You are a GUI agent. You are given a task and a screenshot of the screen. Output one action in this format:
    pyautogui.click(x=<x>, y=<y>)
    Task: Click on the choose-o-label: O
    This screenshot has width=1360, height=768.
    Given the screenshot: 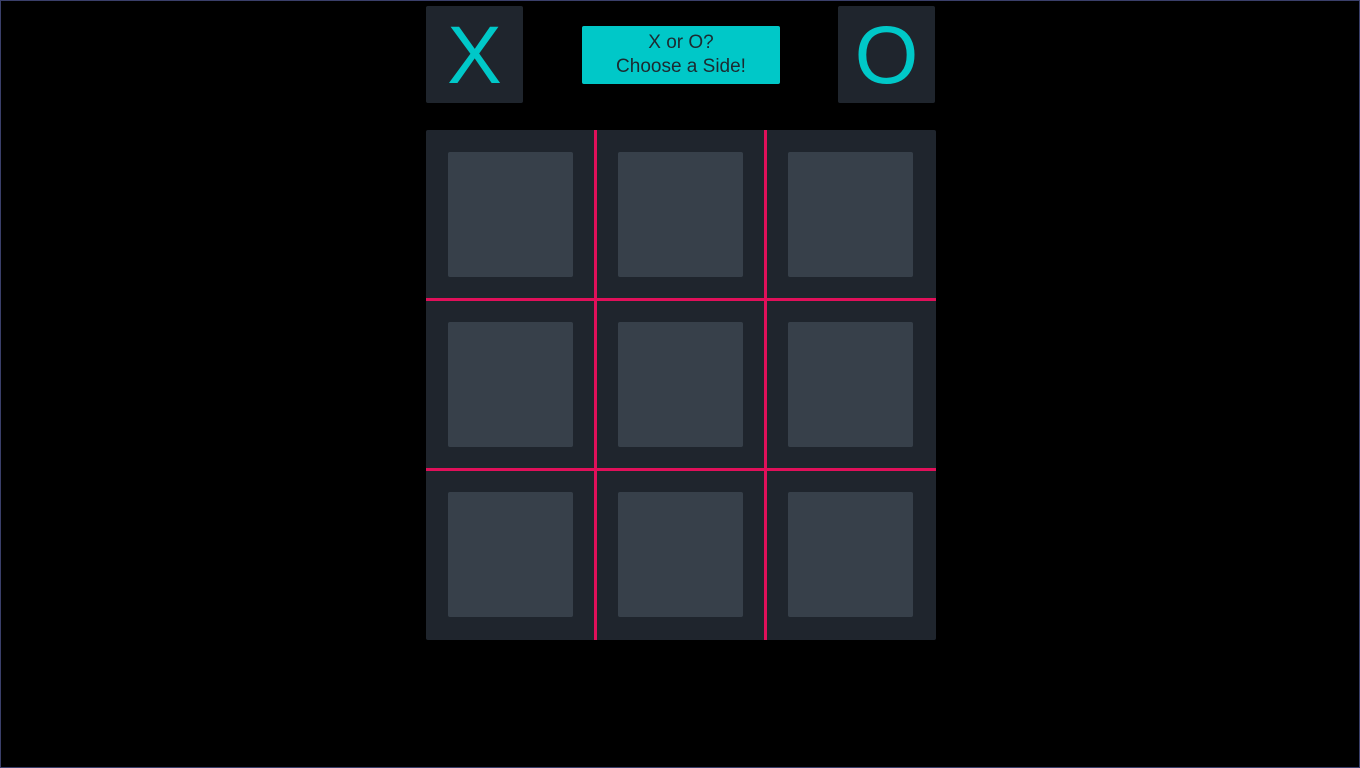 What is the action you would take?
    pyautogui.click(x=886, y=55)
    